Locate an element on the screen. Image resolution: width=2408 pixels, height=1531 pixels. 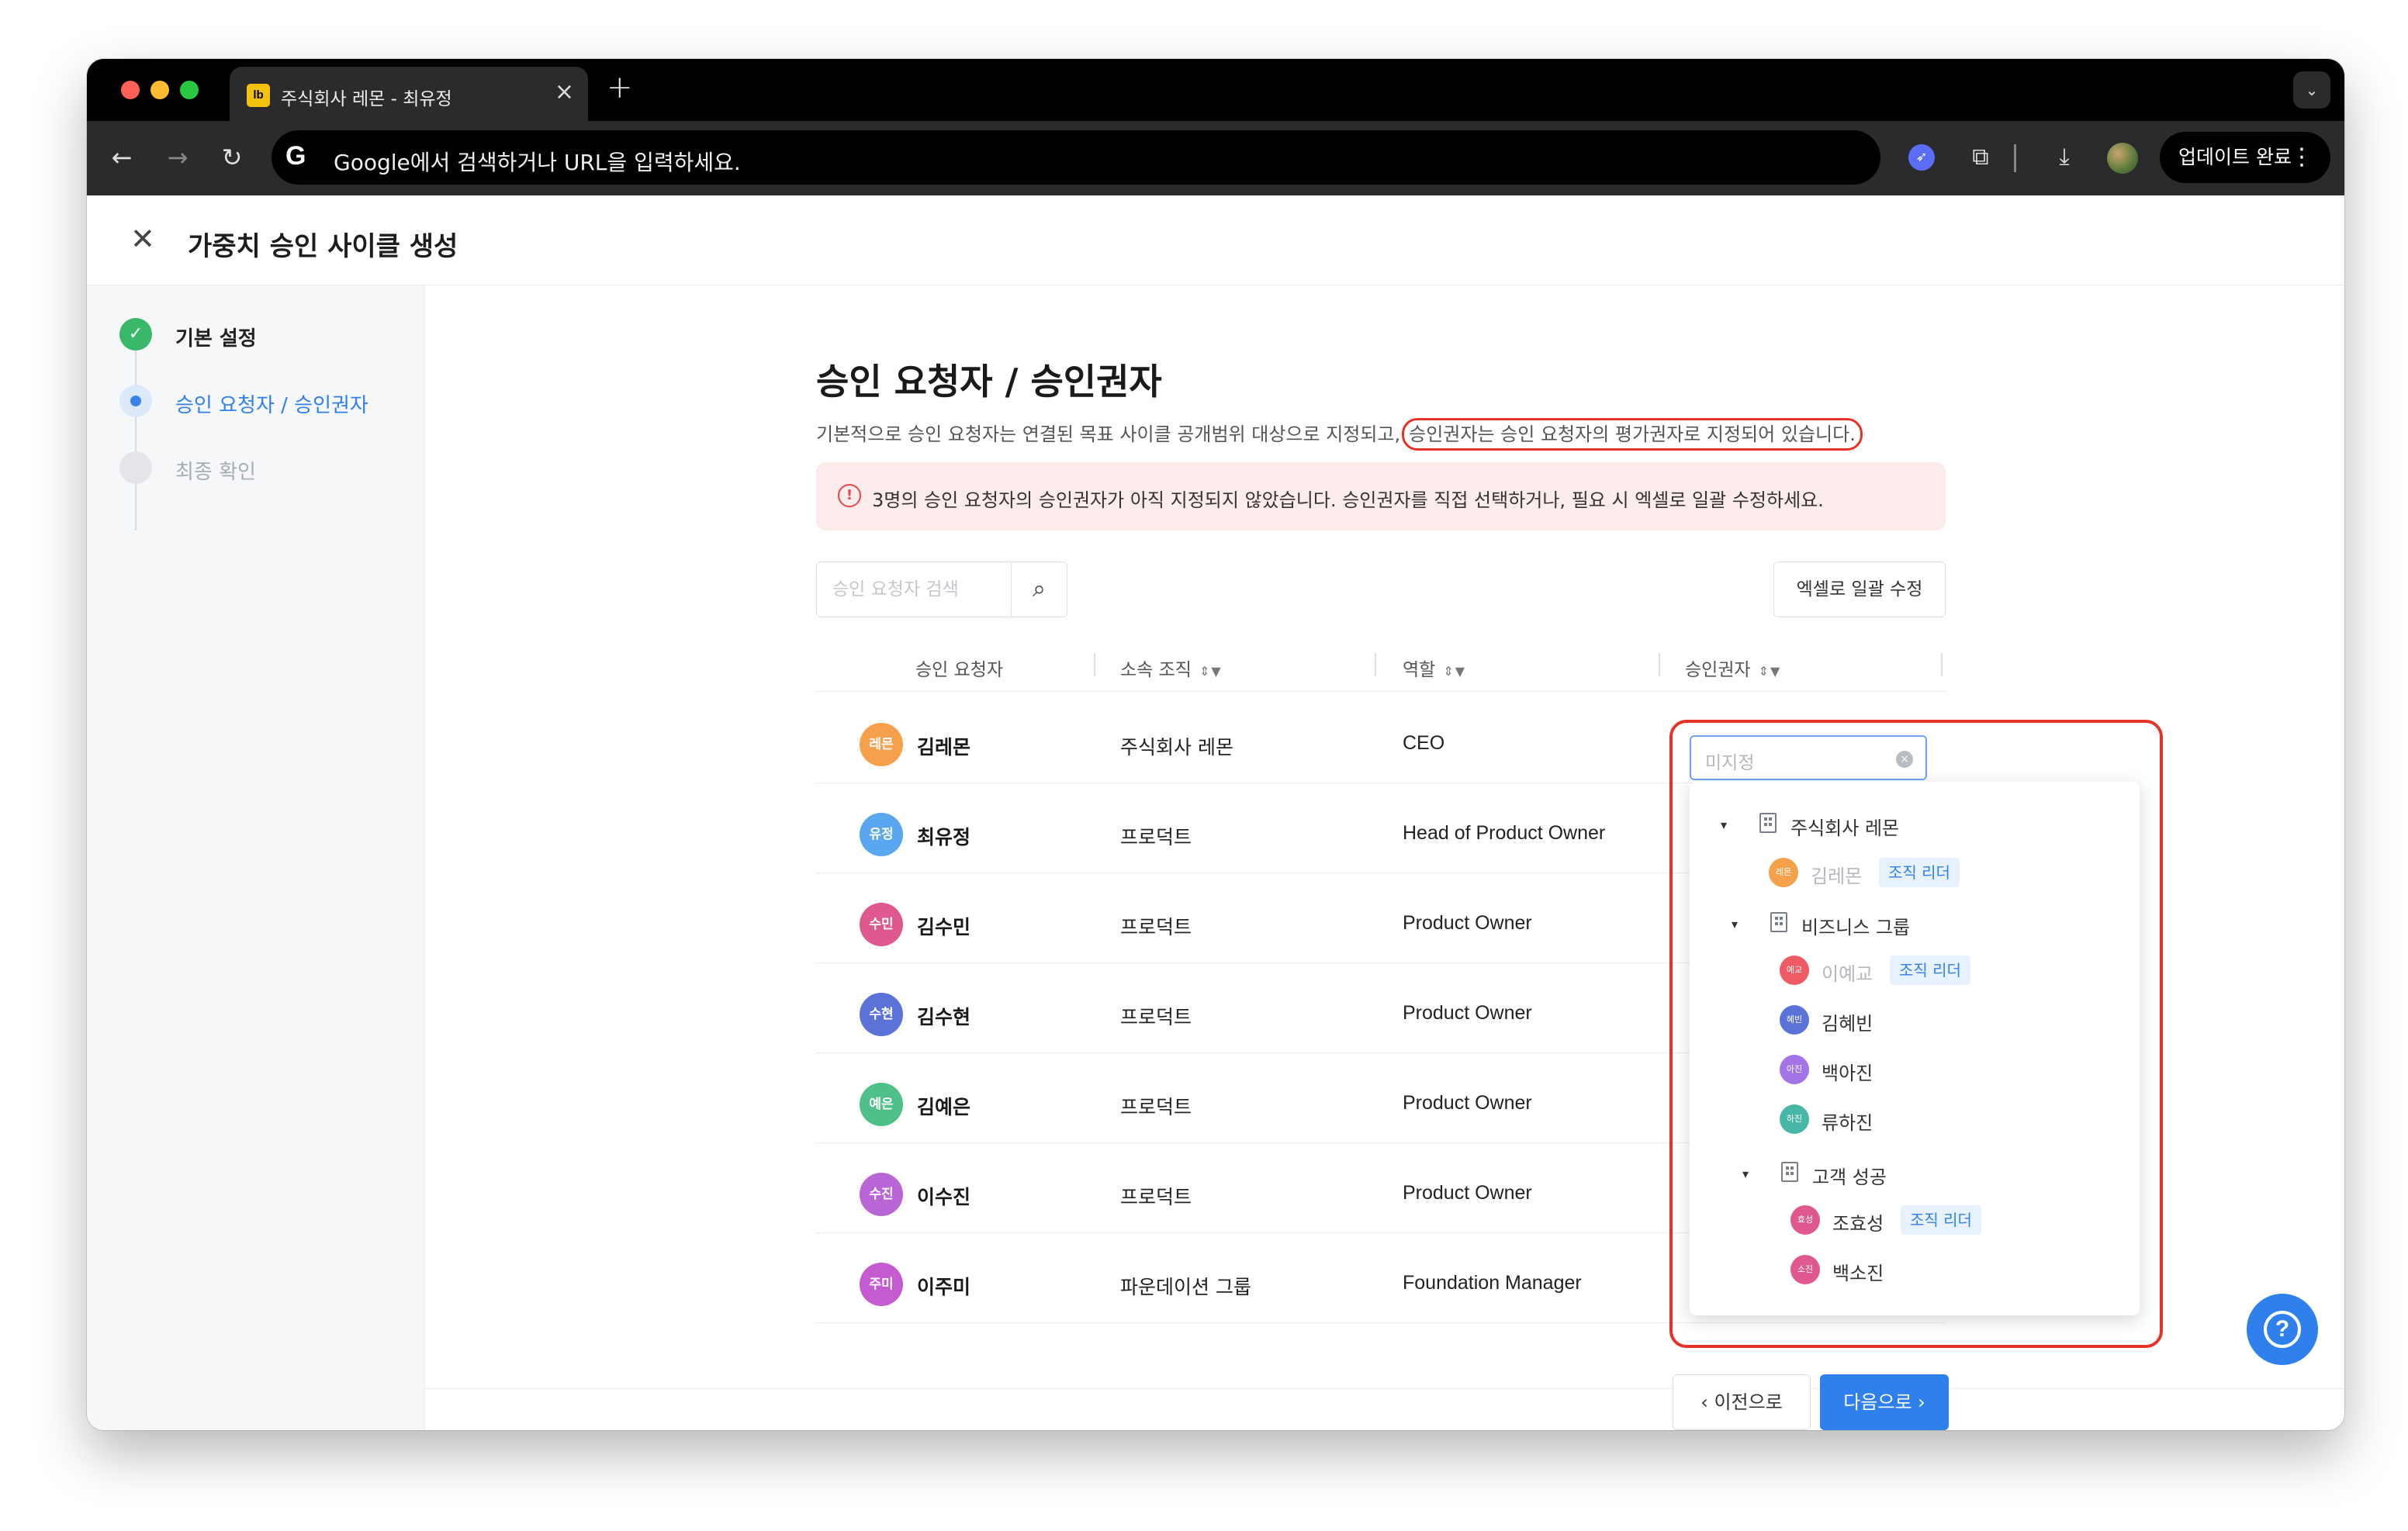
help-button: ? is located at coordinates (2282, 1329).